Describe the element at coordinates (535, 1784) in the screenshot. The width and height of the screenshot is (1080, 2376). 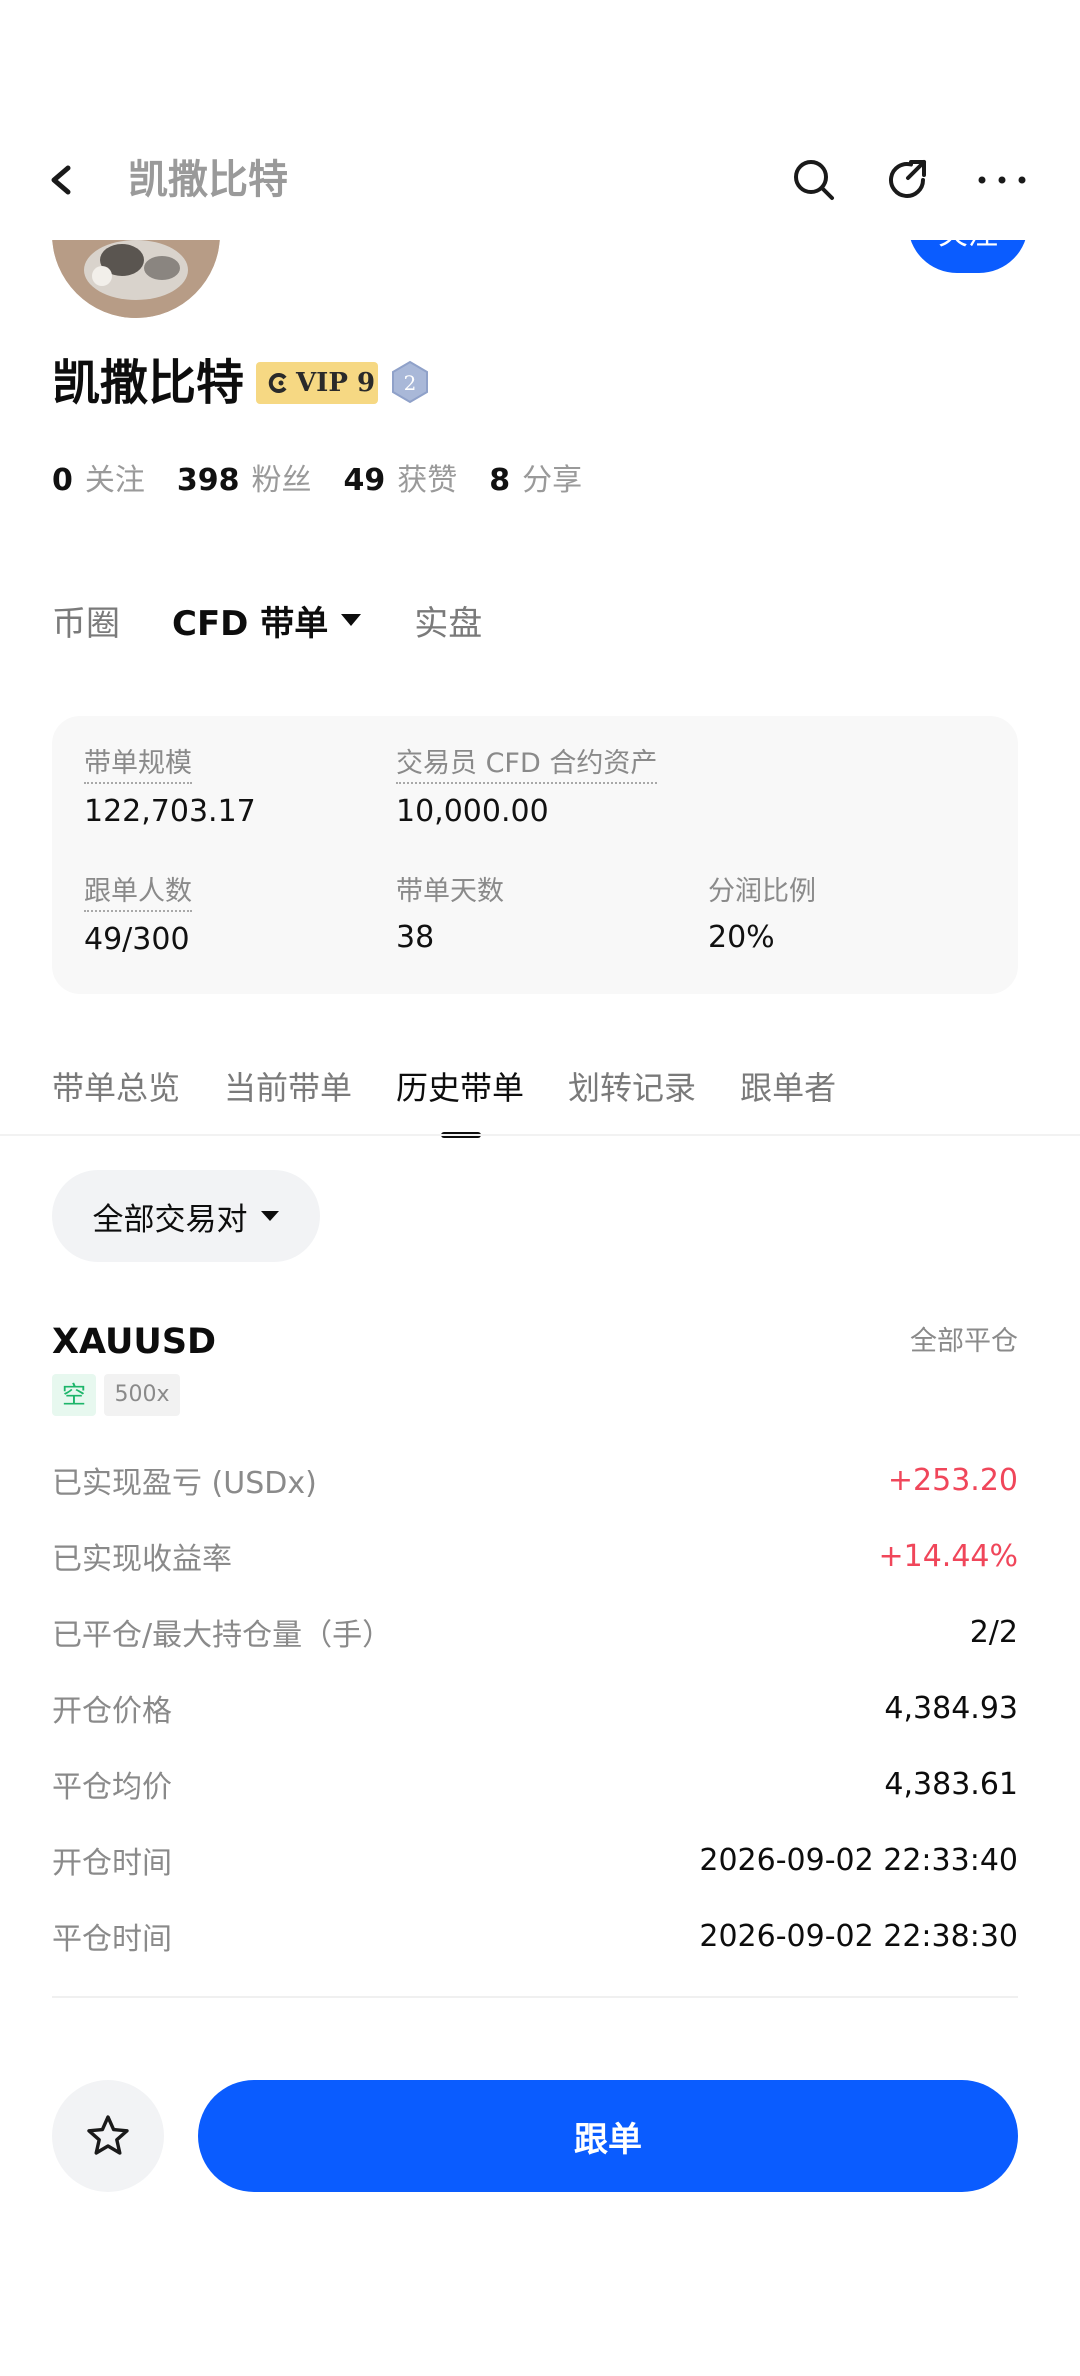
I see `row-close-price: 平仓均价 4,383.61` at that location.